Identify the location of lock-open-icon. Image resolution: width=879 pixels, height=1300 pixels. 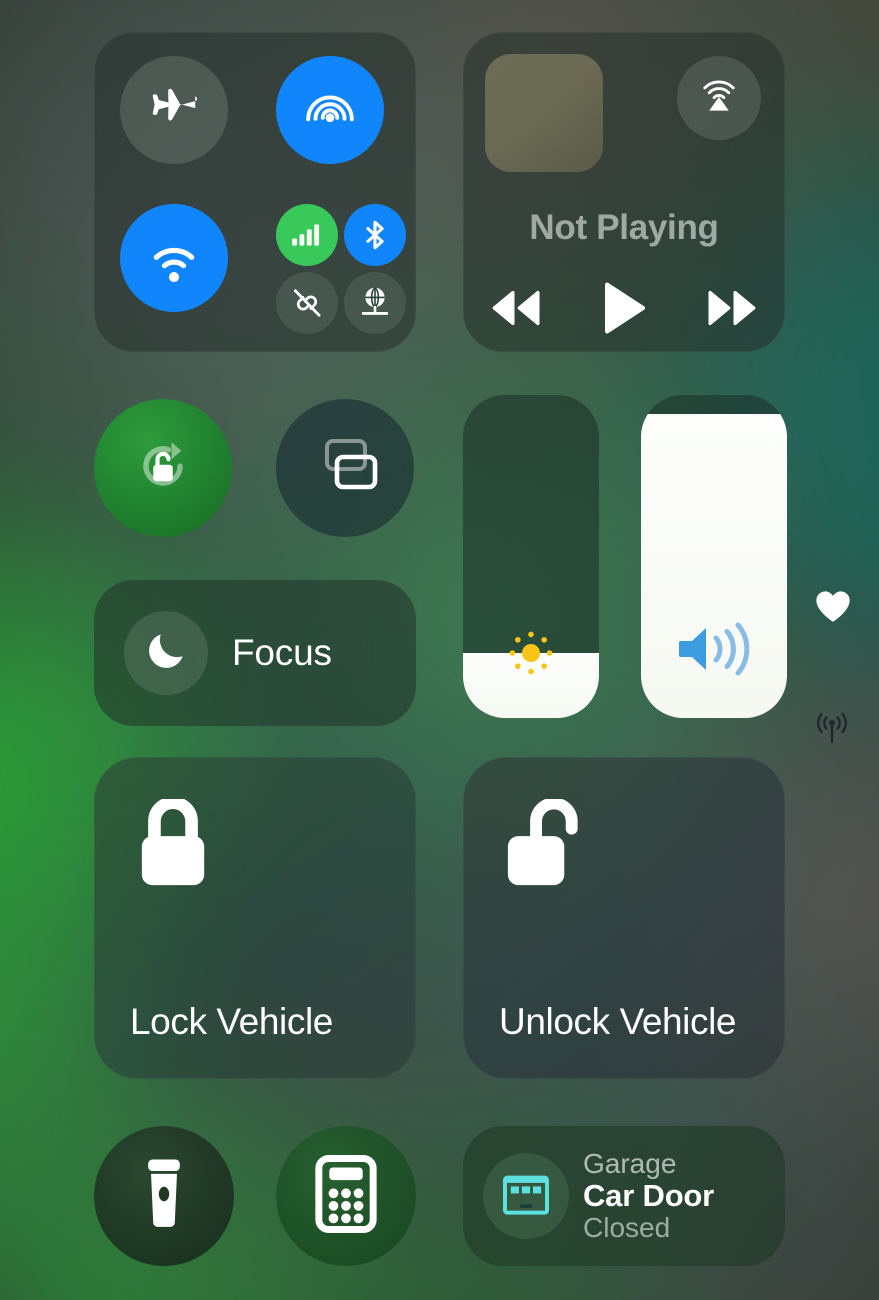
(542, 846).